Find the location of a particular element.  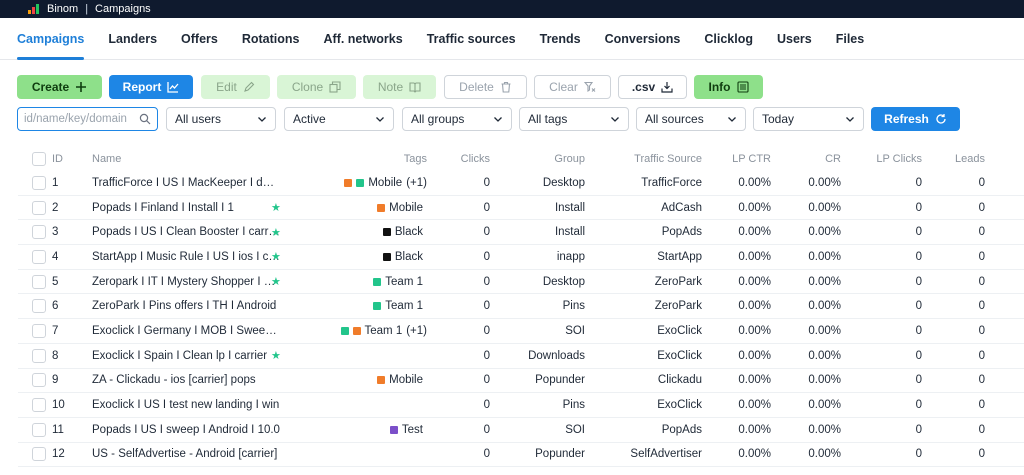

campaign-name-link: Zeropark I IT I Mystery Shopper I mobile is located at coordinates (186, 282).